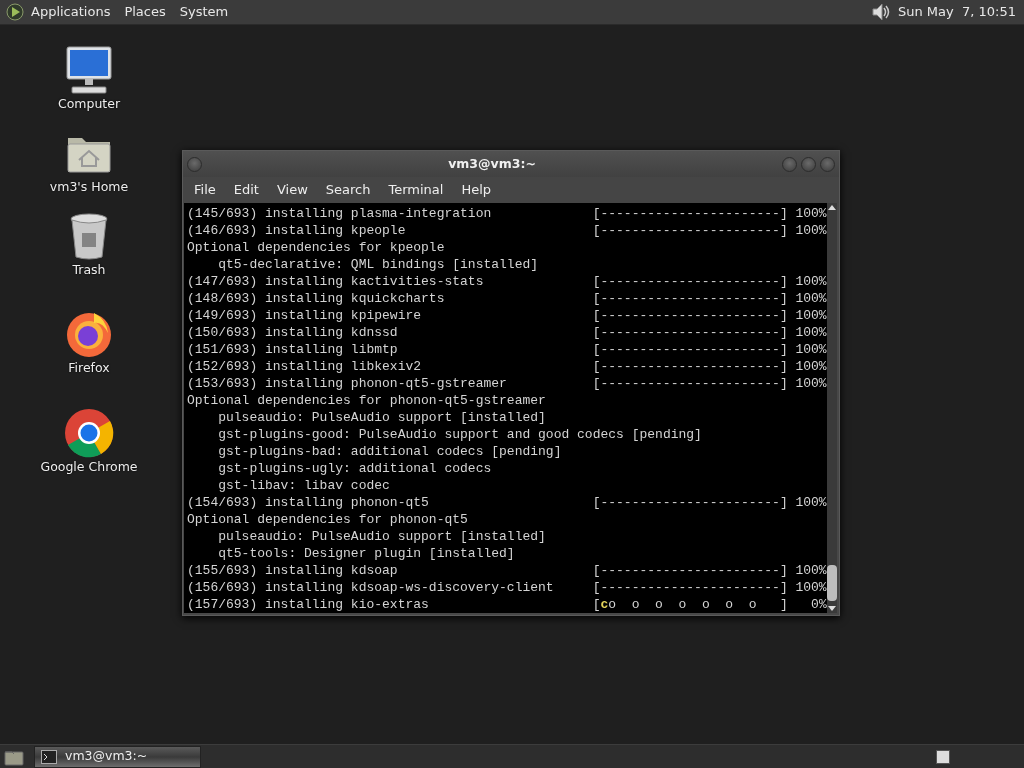  What do you see at coordinates (831, 408) in the screenshot?
I see `scrollbar` at bounding box center [831, 408].